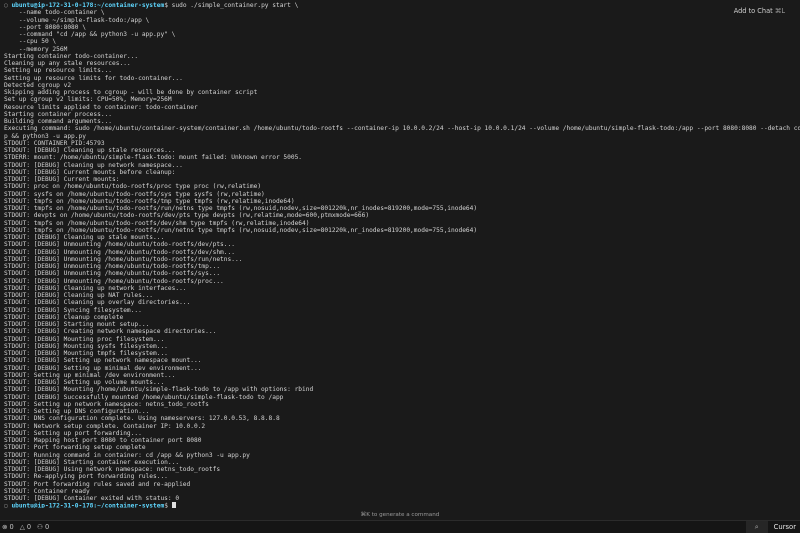 The width and height of the screenshot is (800, 533). What do you see at coordinates (47, 527) in the screenshot?
I see `ports-count: 0` at bounding box center [47, 527].